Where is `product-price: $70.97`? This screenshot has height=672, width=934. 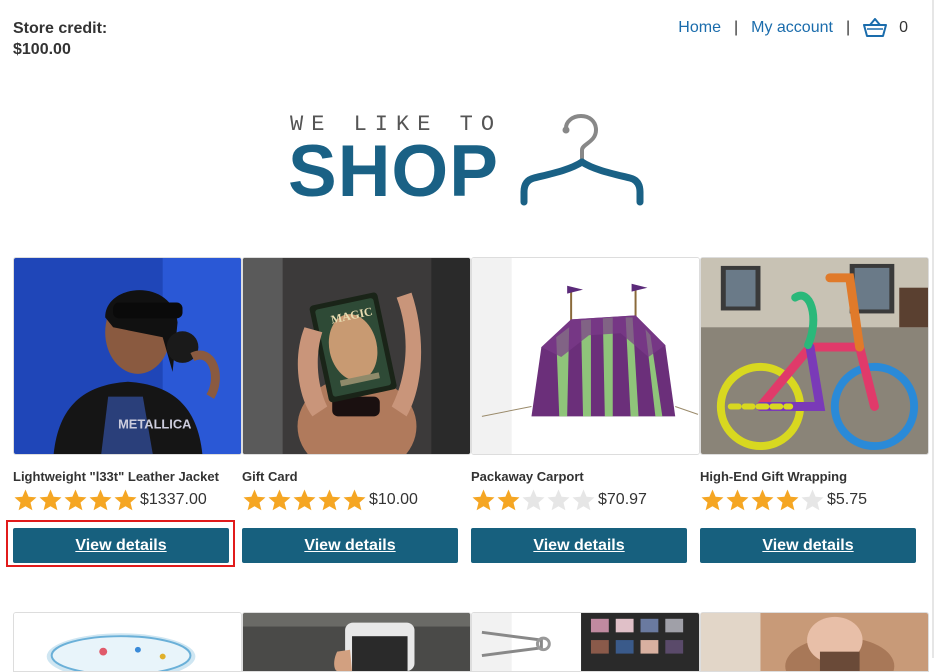
product-price: $70.97 is located at coordinates (622, 499).